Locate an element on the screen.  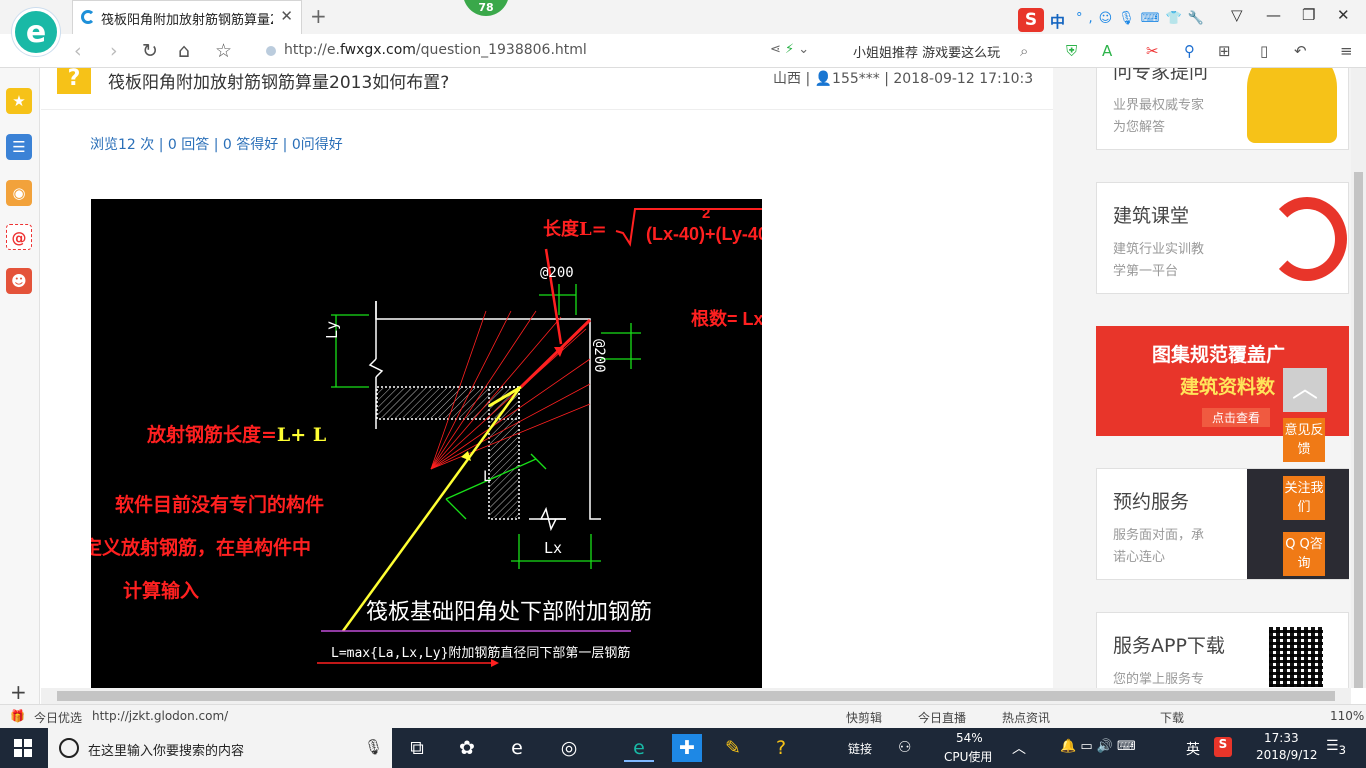
ime-tool-icons: °,☺🎙⌨👕🔧 is located at coordinates (1143, 18).